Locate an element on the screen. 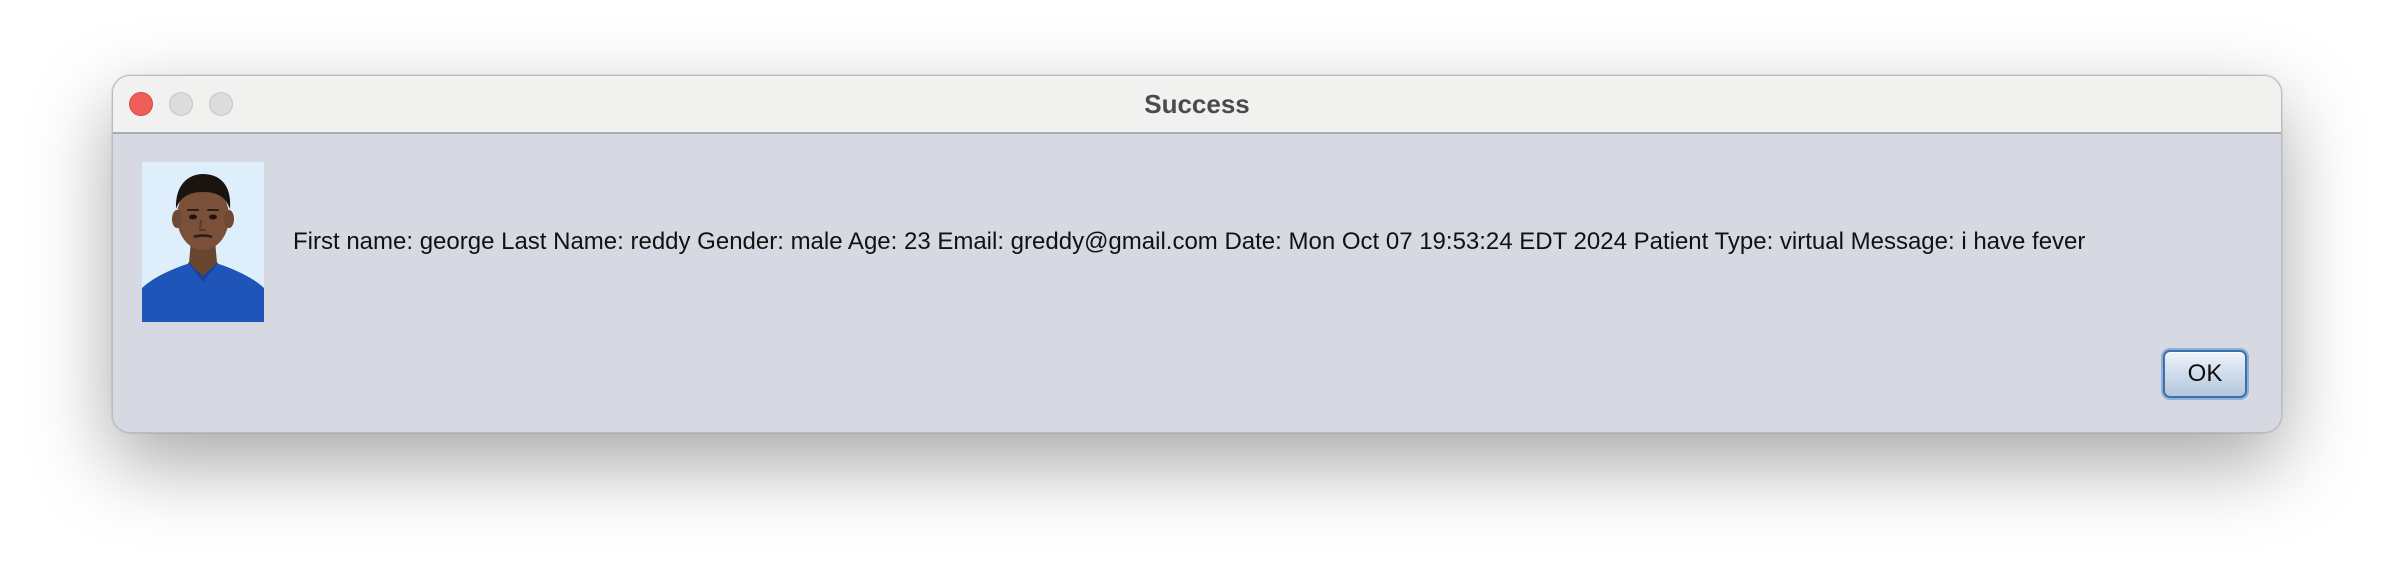 The width and height of the screenshot is (2392, 580). patient-photo-icon is located at coordinates (203, 242).